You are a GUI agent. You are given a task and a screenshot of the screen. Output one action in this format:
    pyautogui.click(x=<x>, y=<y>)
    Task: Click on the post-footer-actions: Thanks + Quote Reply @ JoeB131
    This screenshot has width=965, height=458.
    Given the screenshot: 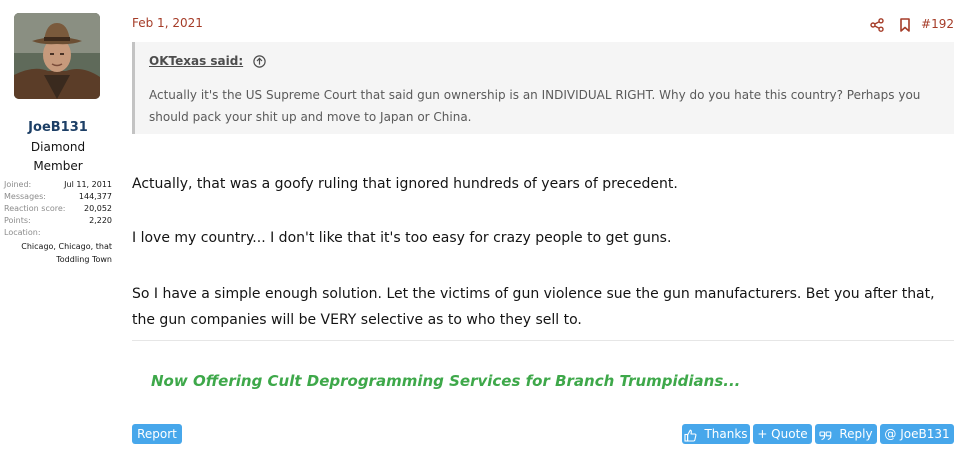 What is the action you would take?
    pyautogui.click(x=818, y=434)
    